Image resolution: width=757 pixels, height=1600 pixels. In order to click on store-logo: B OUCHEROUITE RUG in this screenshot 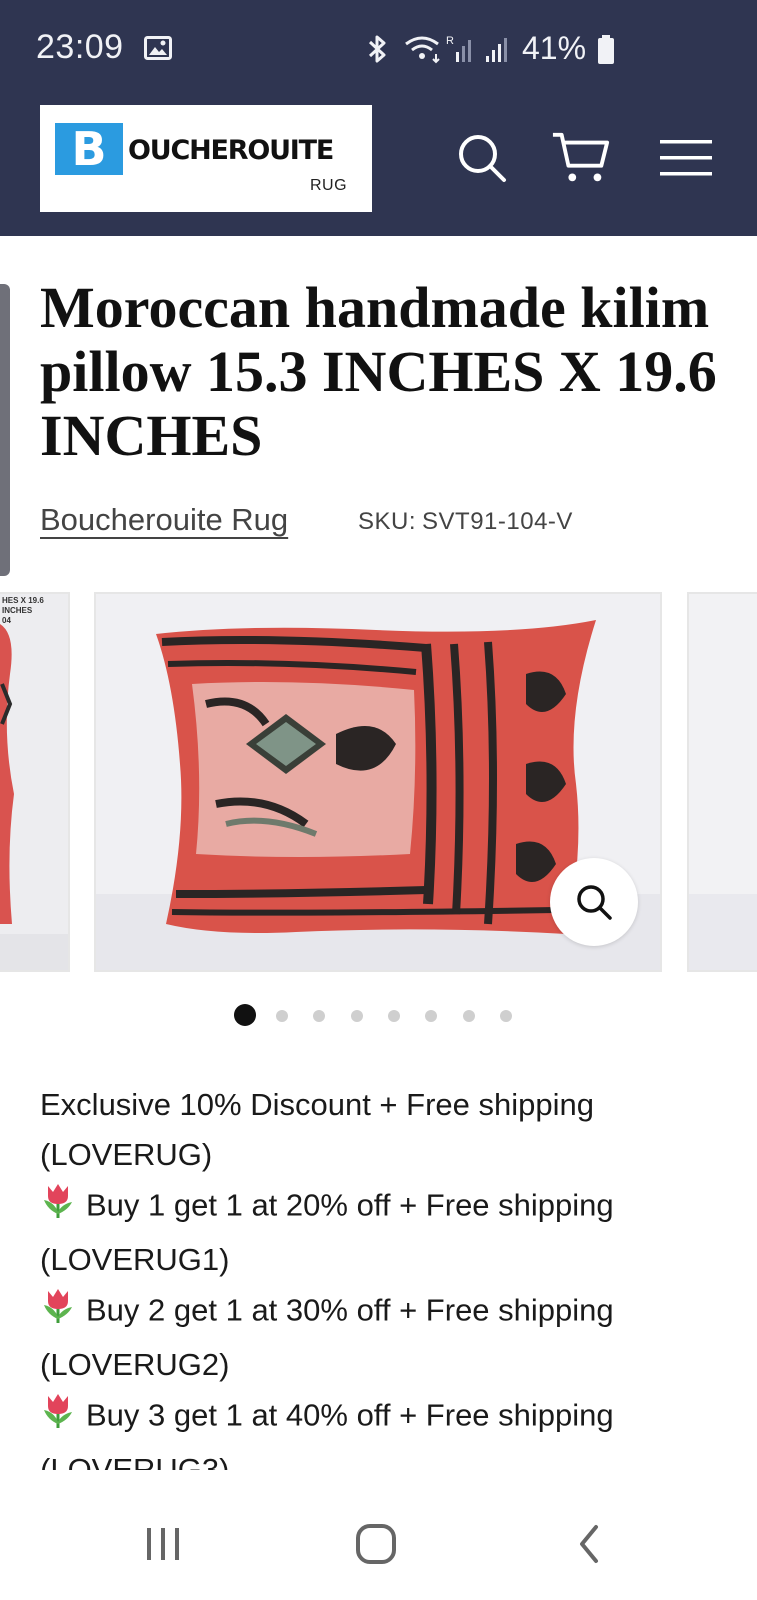, I will do `click(206, 158)`.